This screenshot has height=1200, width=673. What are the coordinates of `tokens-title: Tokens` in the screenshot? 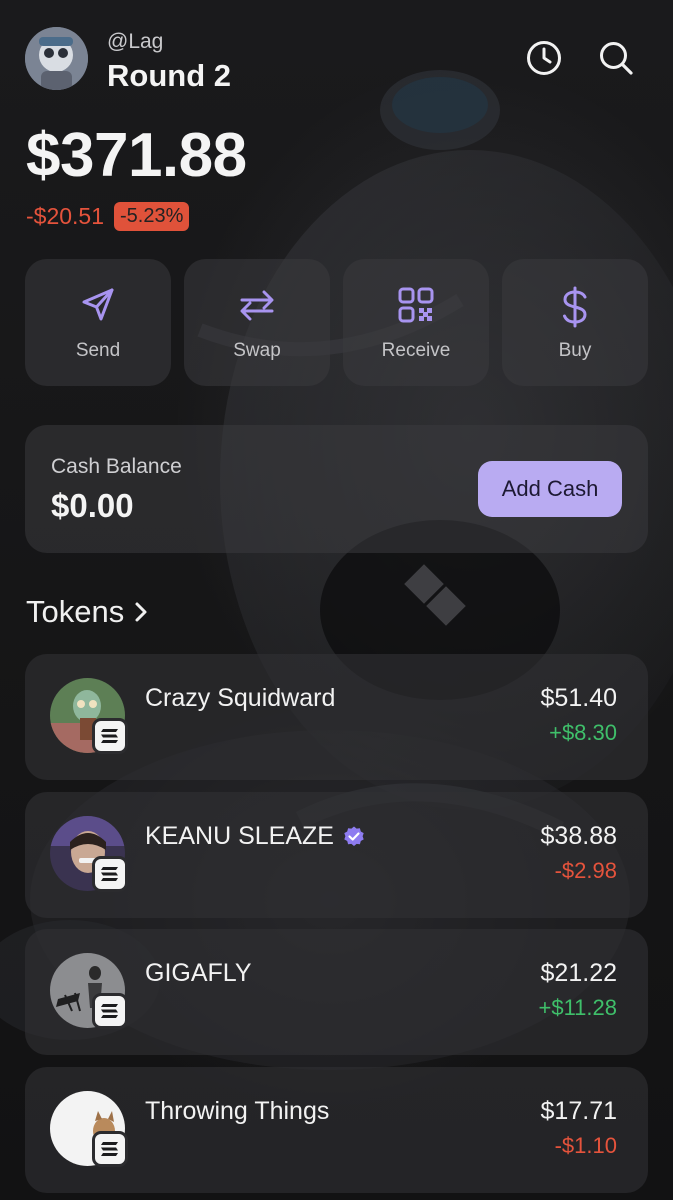 It's located at (75, 611).